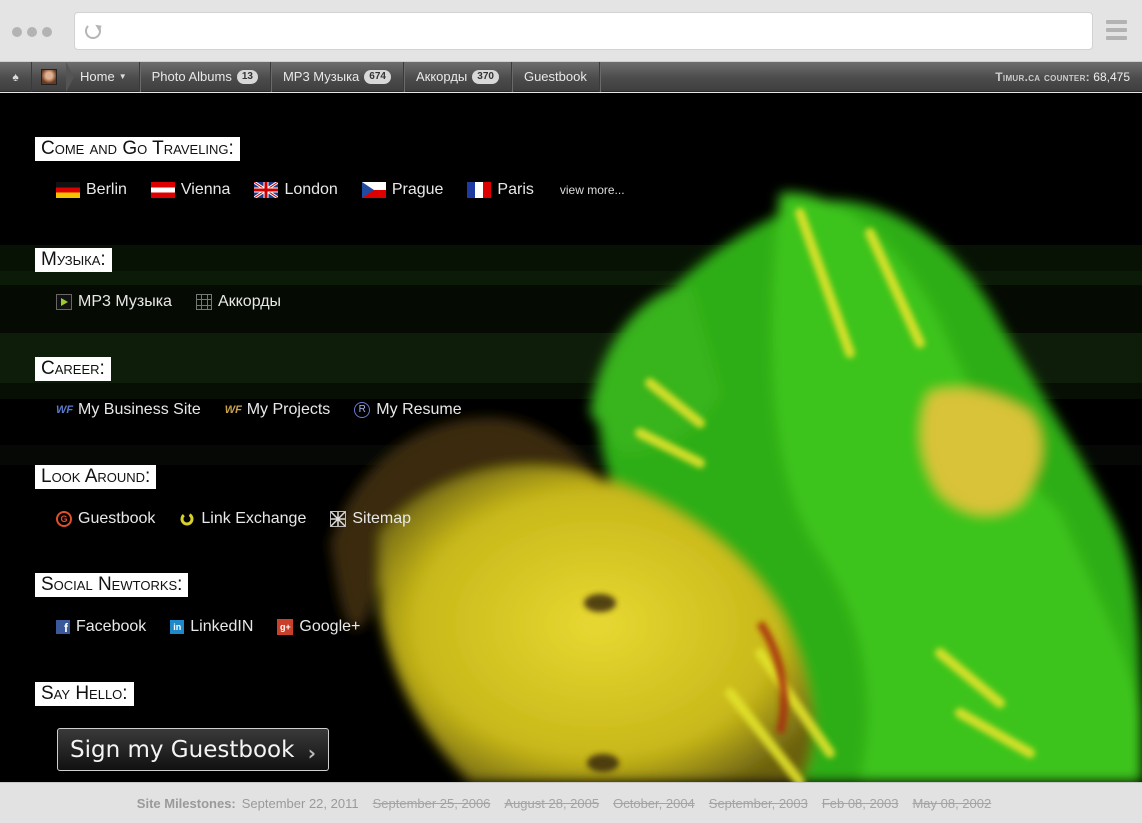 The height and width of the screenshot is (823, 1142). I want to click on link-london: London, so click(296, 190).